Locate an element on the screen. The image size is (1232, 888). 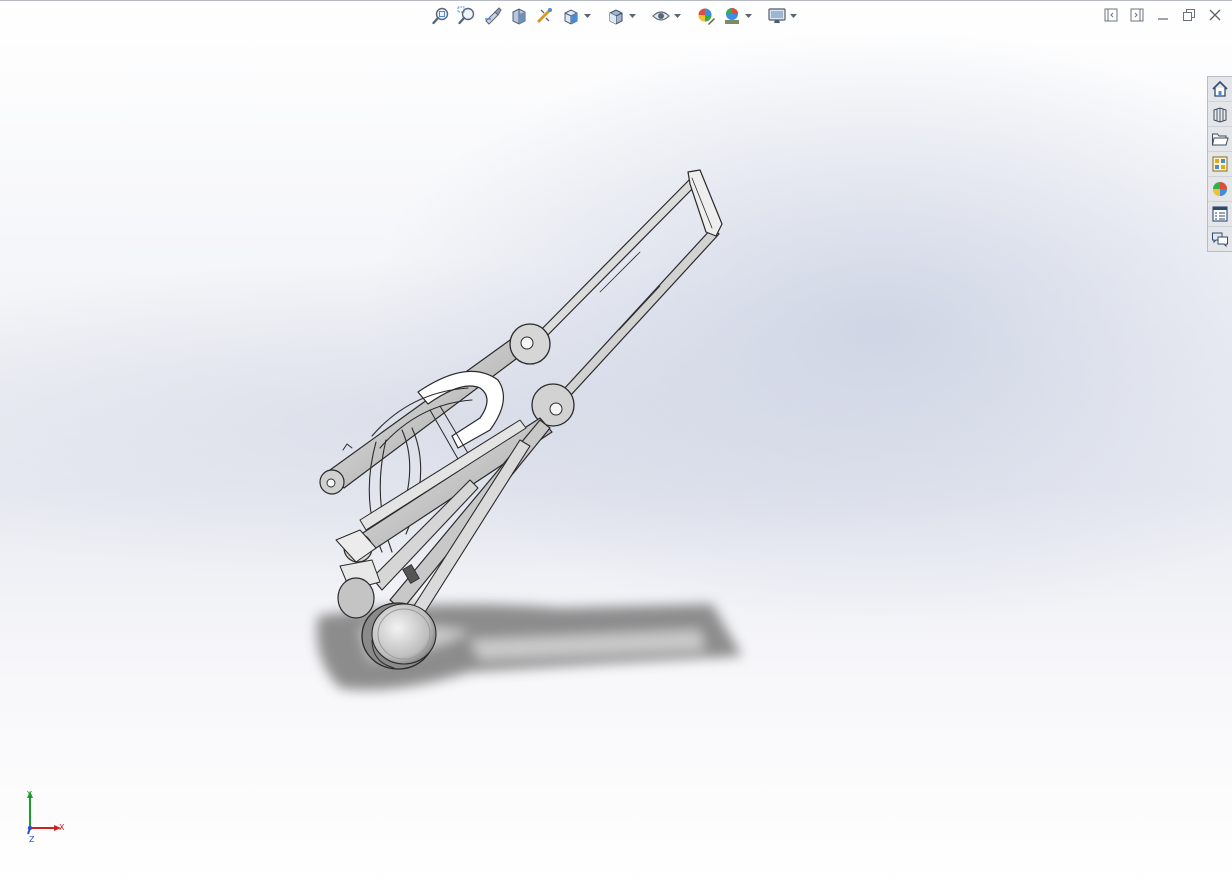
triad-y-label: Y is located at coordinates (29, 794).